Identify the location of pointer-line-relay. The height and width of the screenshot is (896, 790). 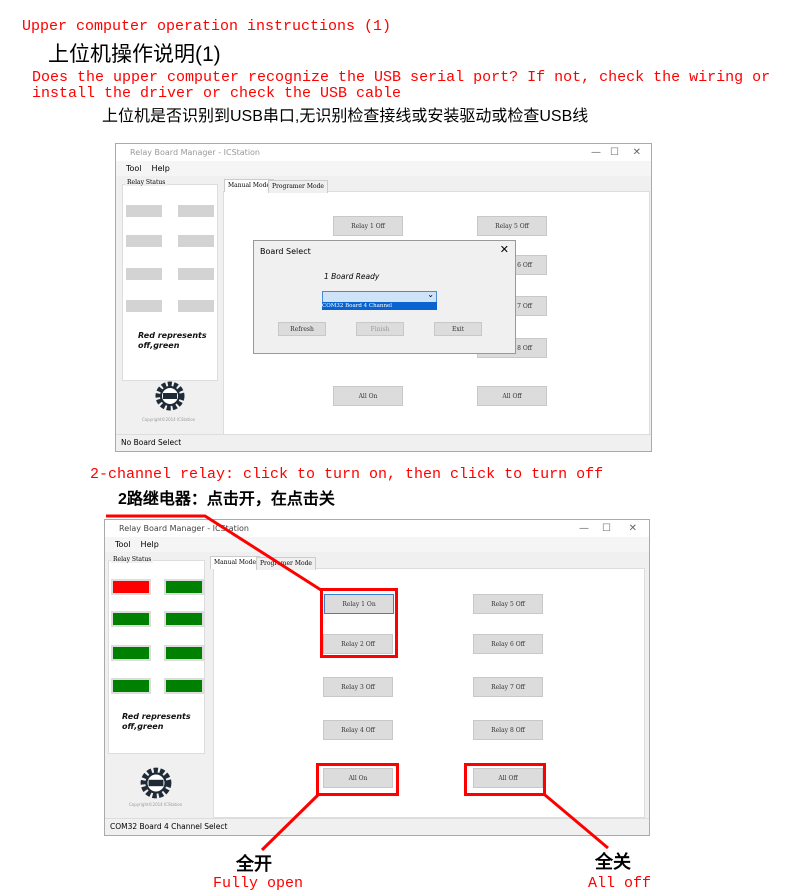
(214, 553).